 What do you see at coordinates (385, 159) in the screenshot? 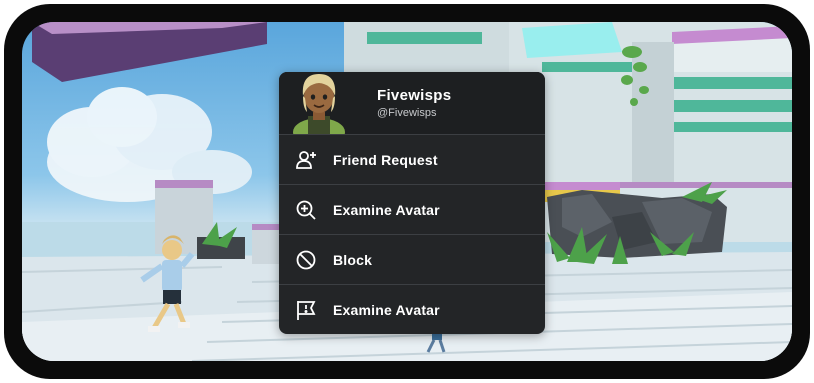
I see `friend-request-label: Friend Request` at bounding box center [385, 159].